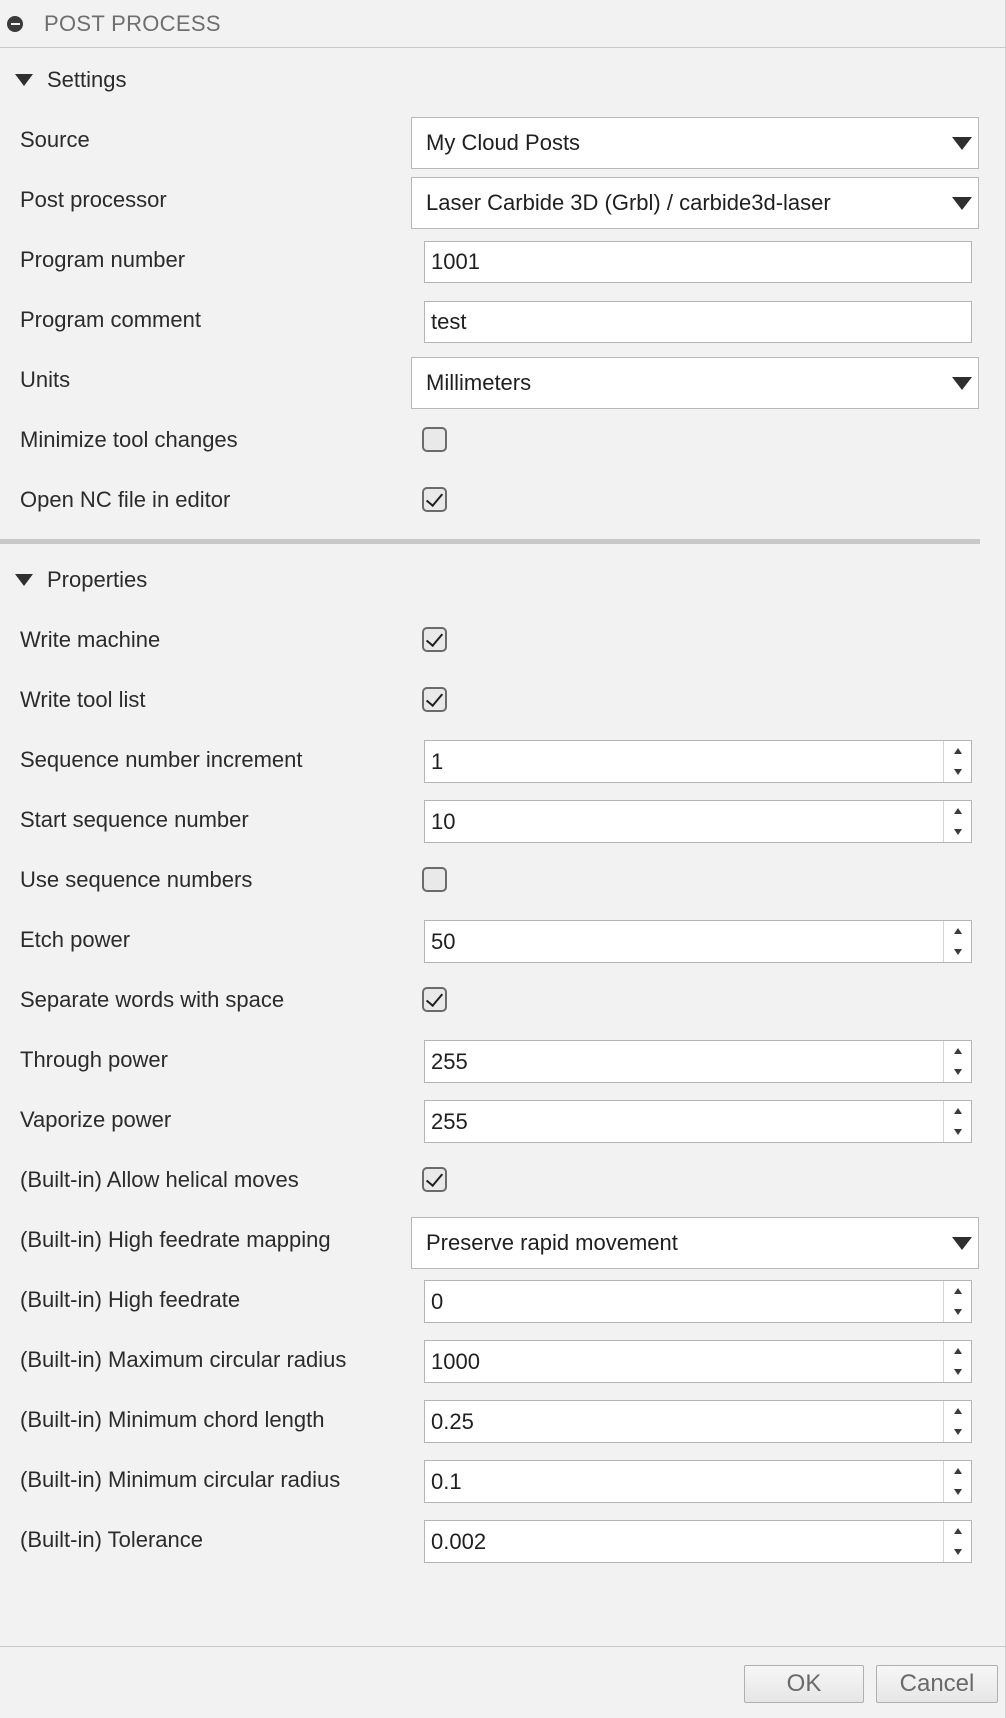 The width and height of the screenshot is (1006, 1718). I want to click on cancel-button: Cancel, so click(937, 1684).